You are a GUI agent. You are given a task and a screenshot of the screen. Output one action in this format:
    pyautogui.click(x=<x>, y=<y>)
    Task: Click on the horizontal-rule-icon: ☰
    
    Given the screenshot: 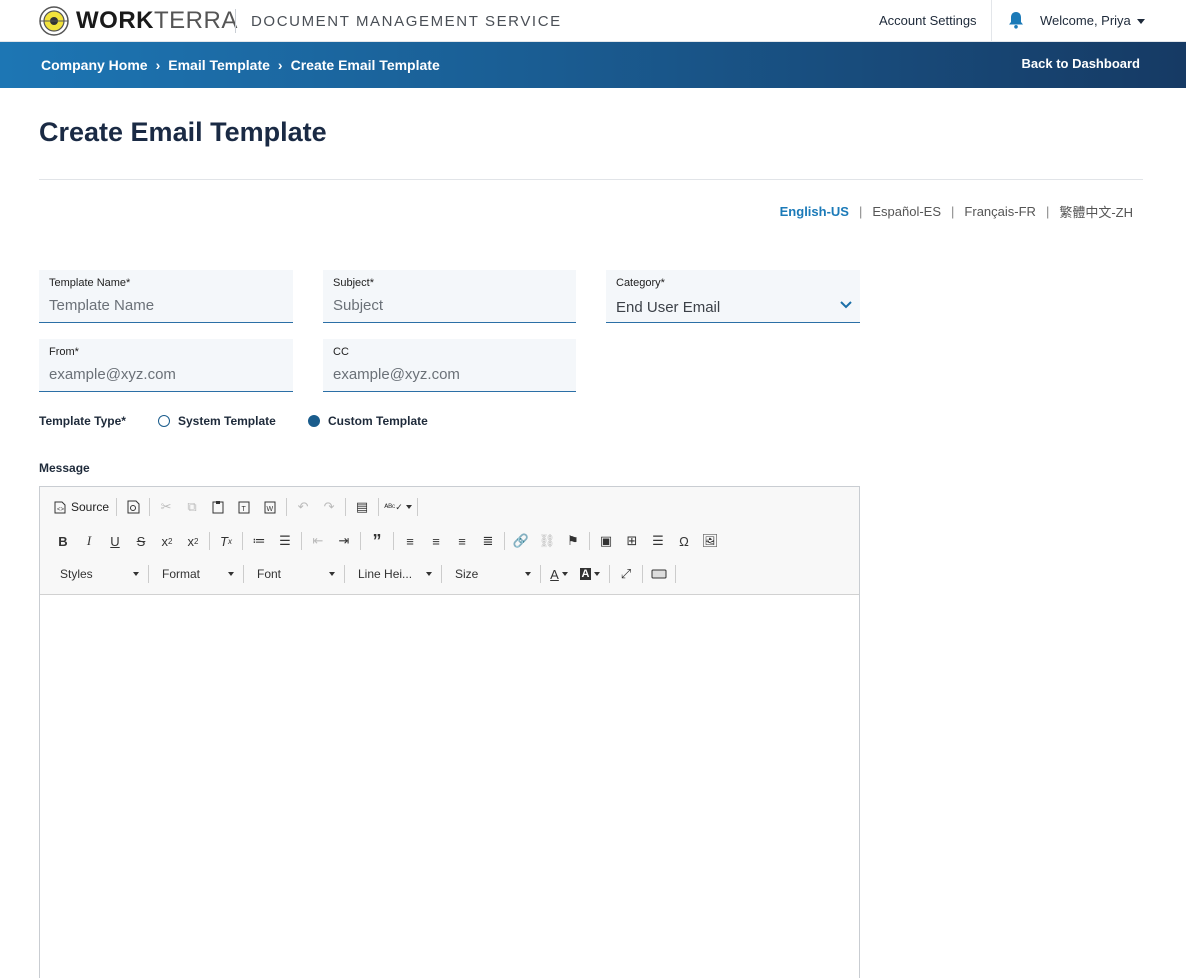 What is the action you would take?
    pyautogui.click(x=658, y=541)
    